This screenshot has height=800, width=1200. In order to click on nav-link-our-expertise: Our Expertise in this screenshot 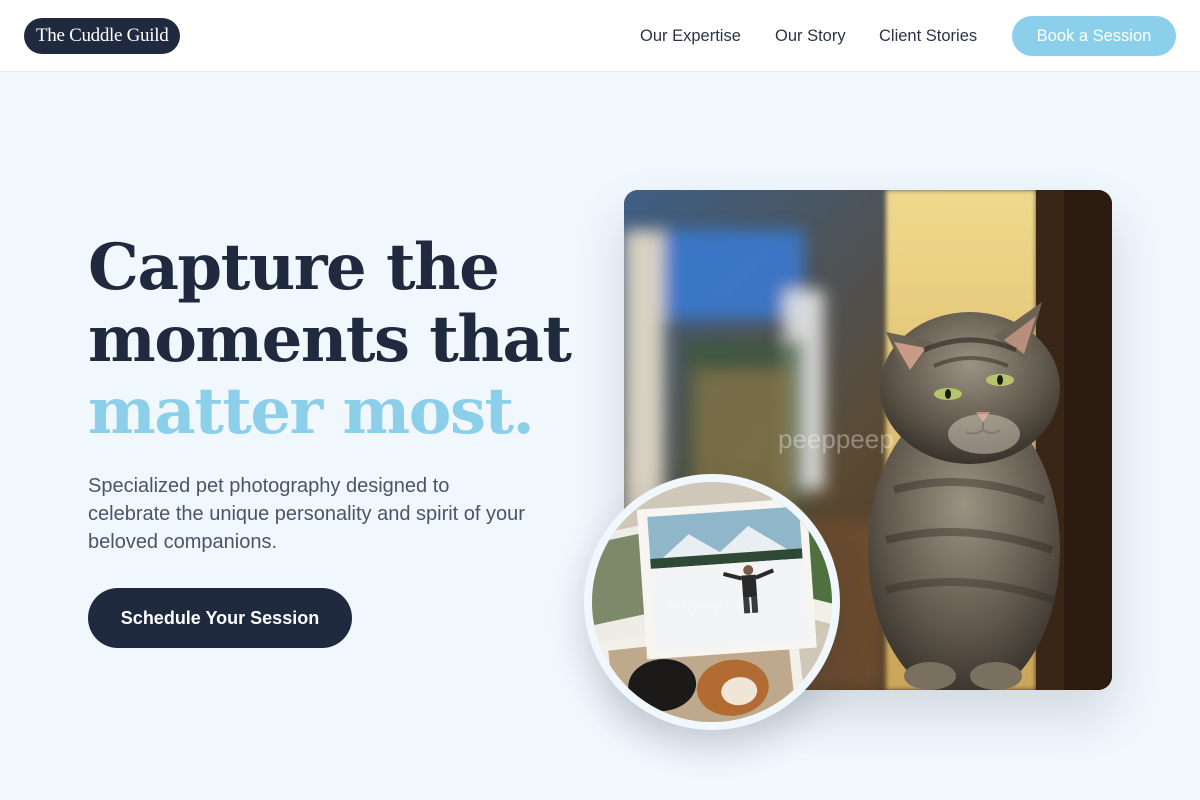, I will do `click(690, 36)`.